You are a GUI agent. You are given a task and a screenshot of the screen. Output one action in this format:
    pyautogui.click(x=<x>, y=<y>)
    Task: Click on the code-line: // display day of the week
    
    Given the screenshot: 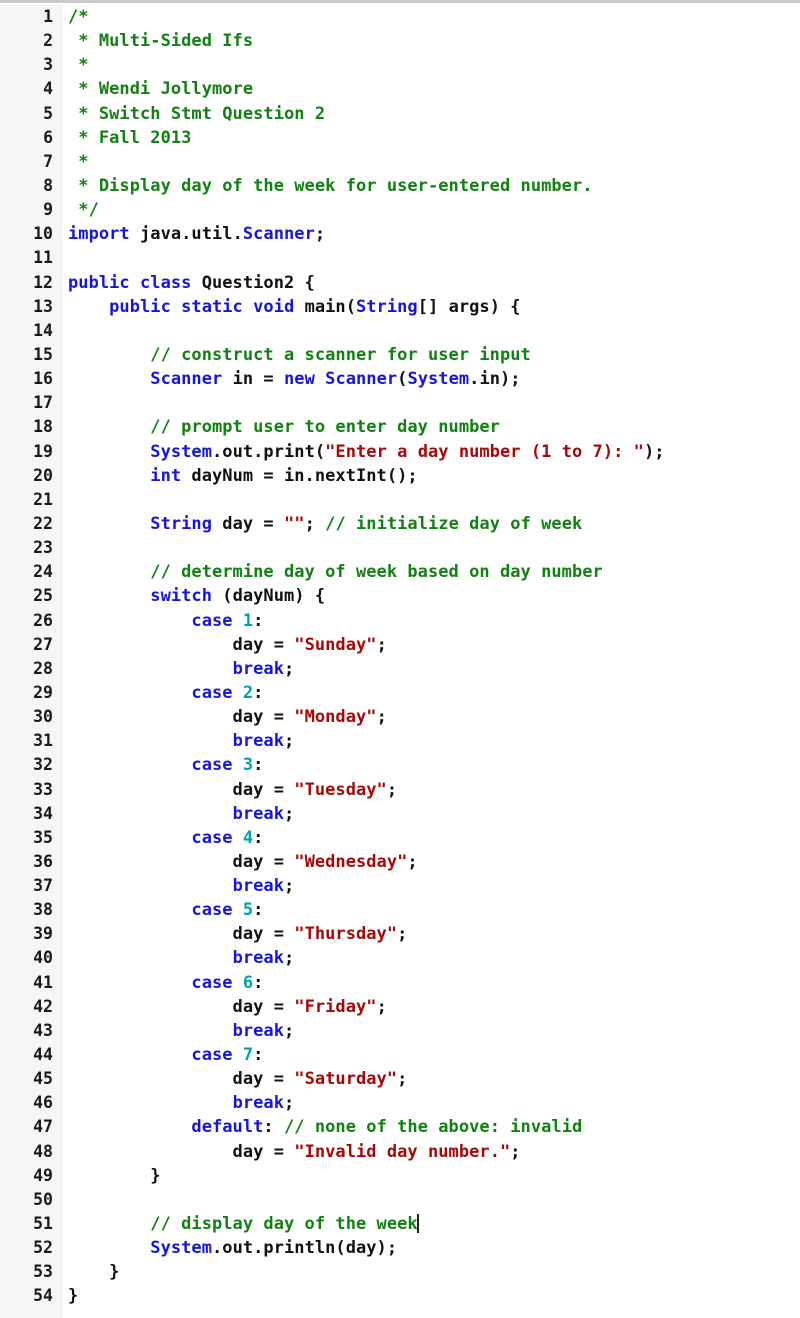 What is the action you would take?
    pyautogui.click(x=434, y=1224)
    